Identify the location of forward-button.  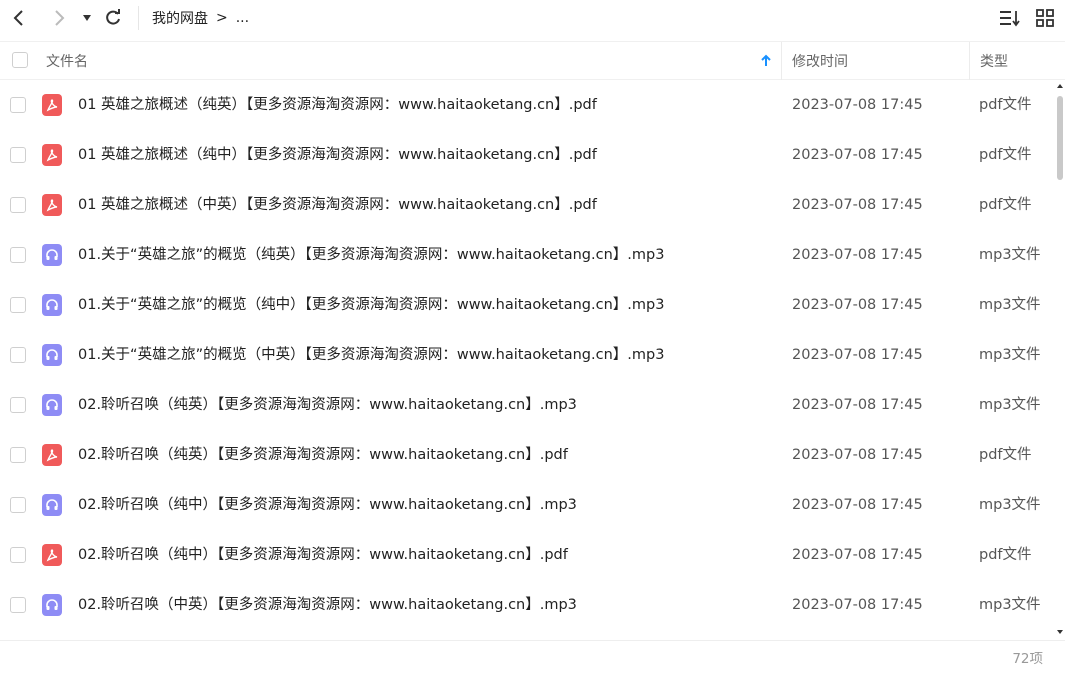
(59, 18).